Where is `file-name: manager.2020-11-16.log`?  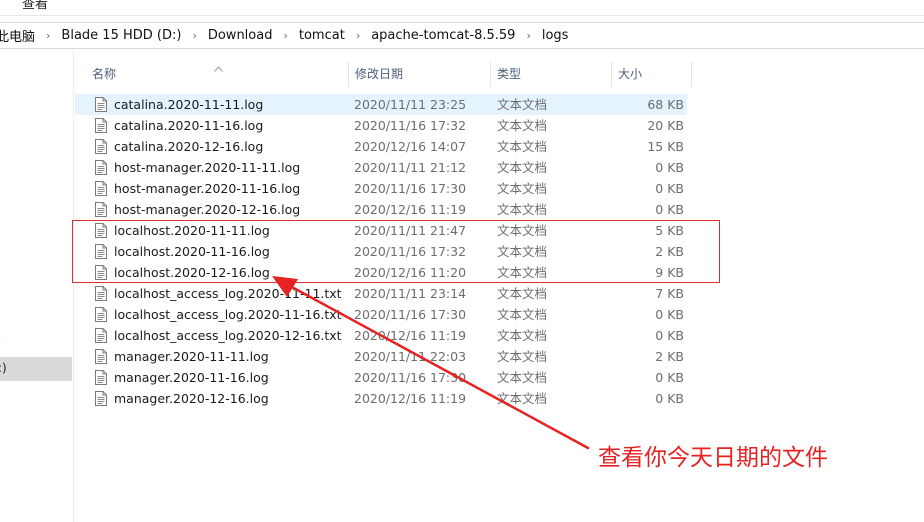 file-name: manager.2020-11-16.log is located at coordinates (191, 377).